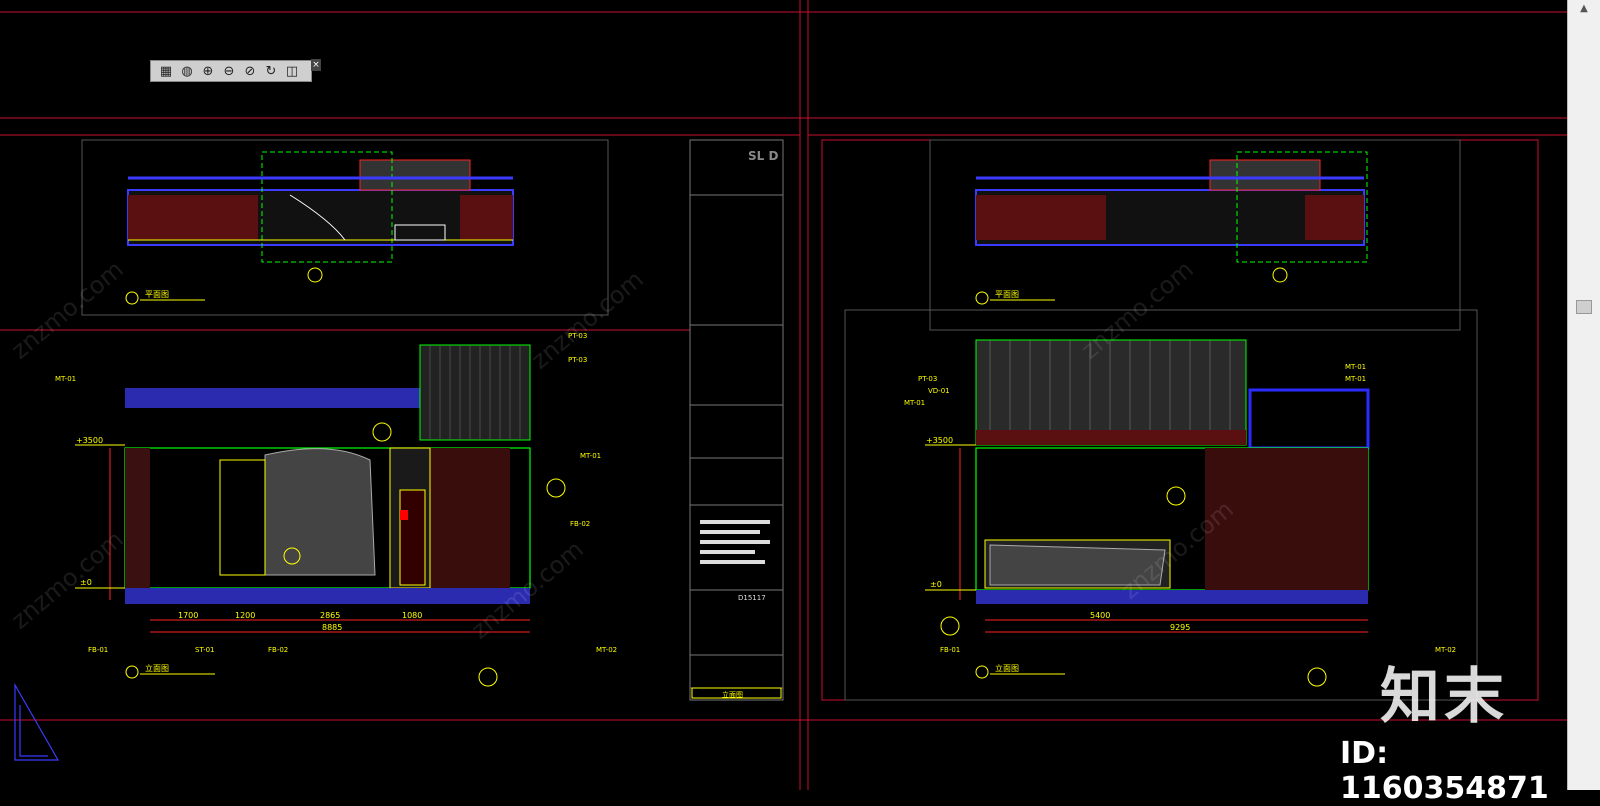  What do you see at coordinates (98, 650) in the screenshot?
I see `left-bottom-code-1: FB-01` at bounding box center [98, 650].